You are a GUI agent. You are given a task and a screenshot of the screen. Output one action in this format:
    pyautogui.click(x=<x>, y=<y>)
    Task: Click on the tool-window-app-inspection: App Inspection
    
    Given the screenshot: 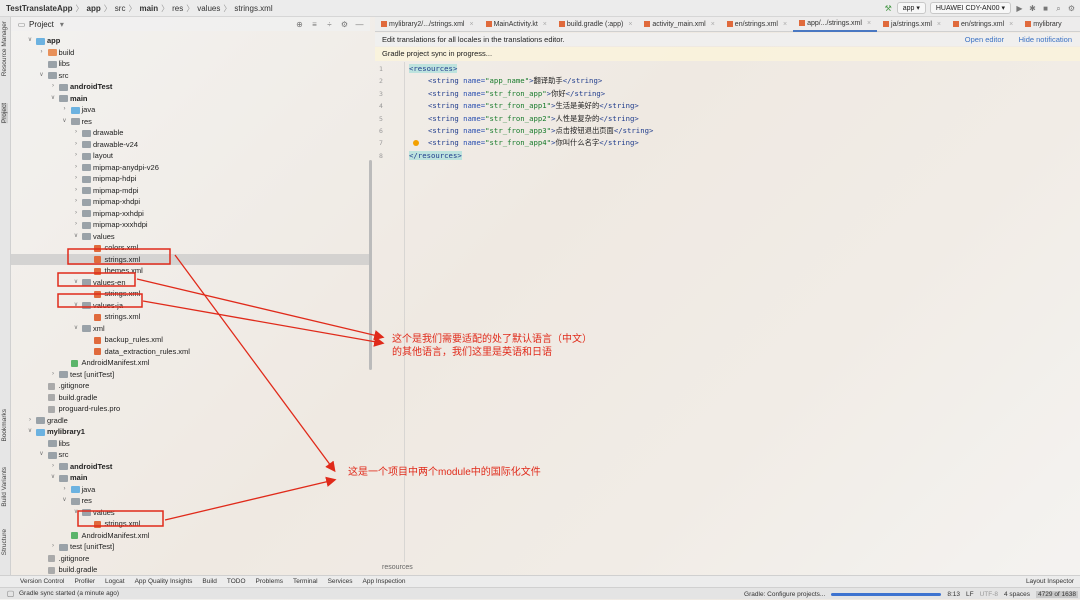 What is the action you would take?
    pyautogui.click(x=384, y=581)
    